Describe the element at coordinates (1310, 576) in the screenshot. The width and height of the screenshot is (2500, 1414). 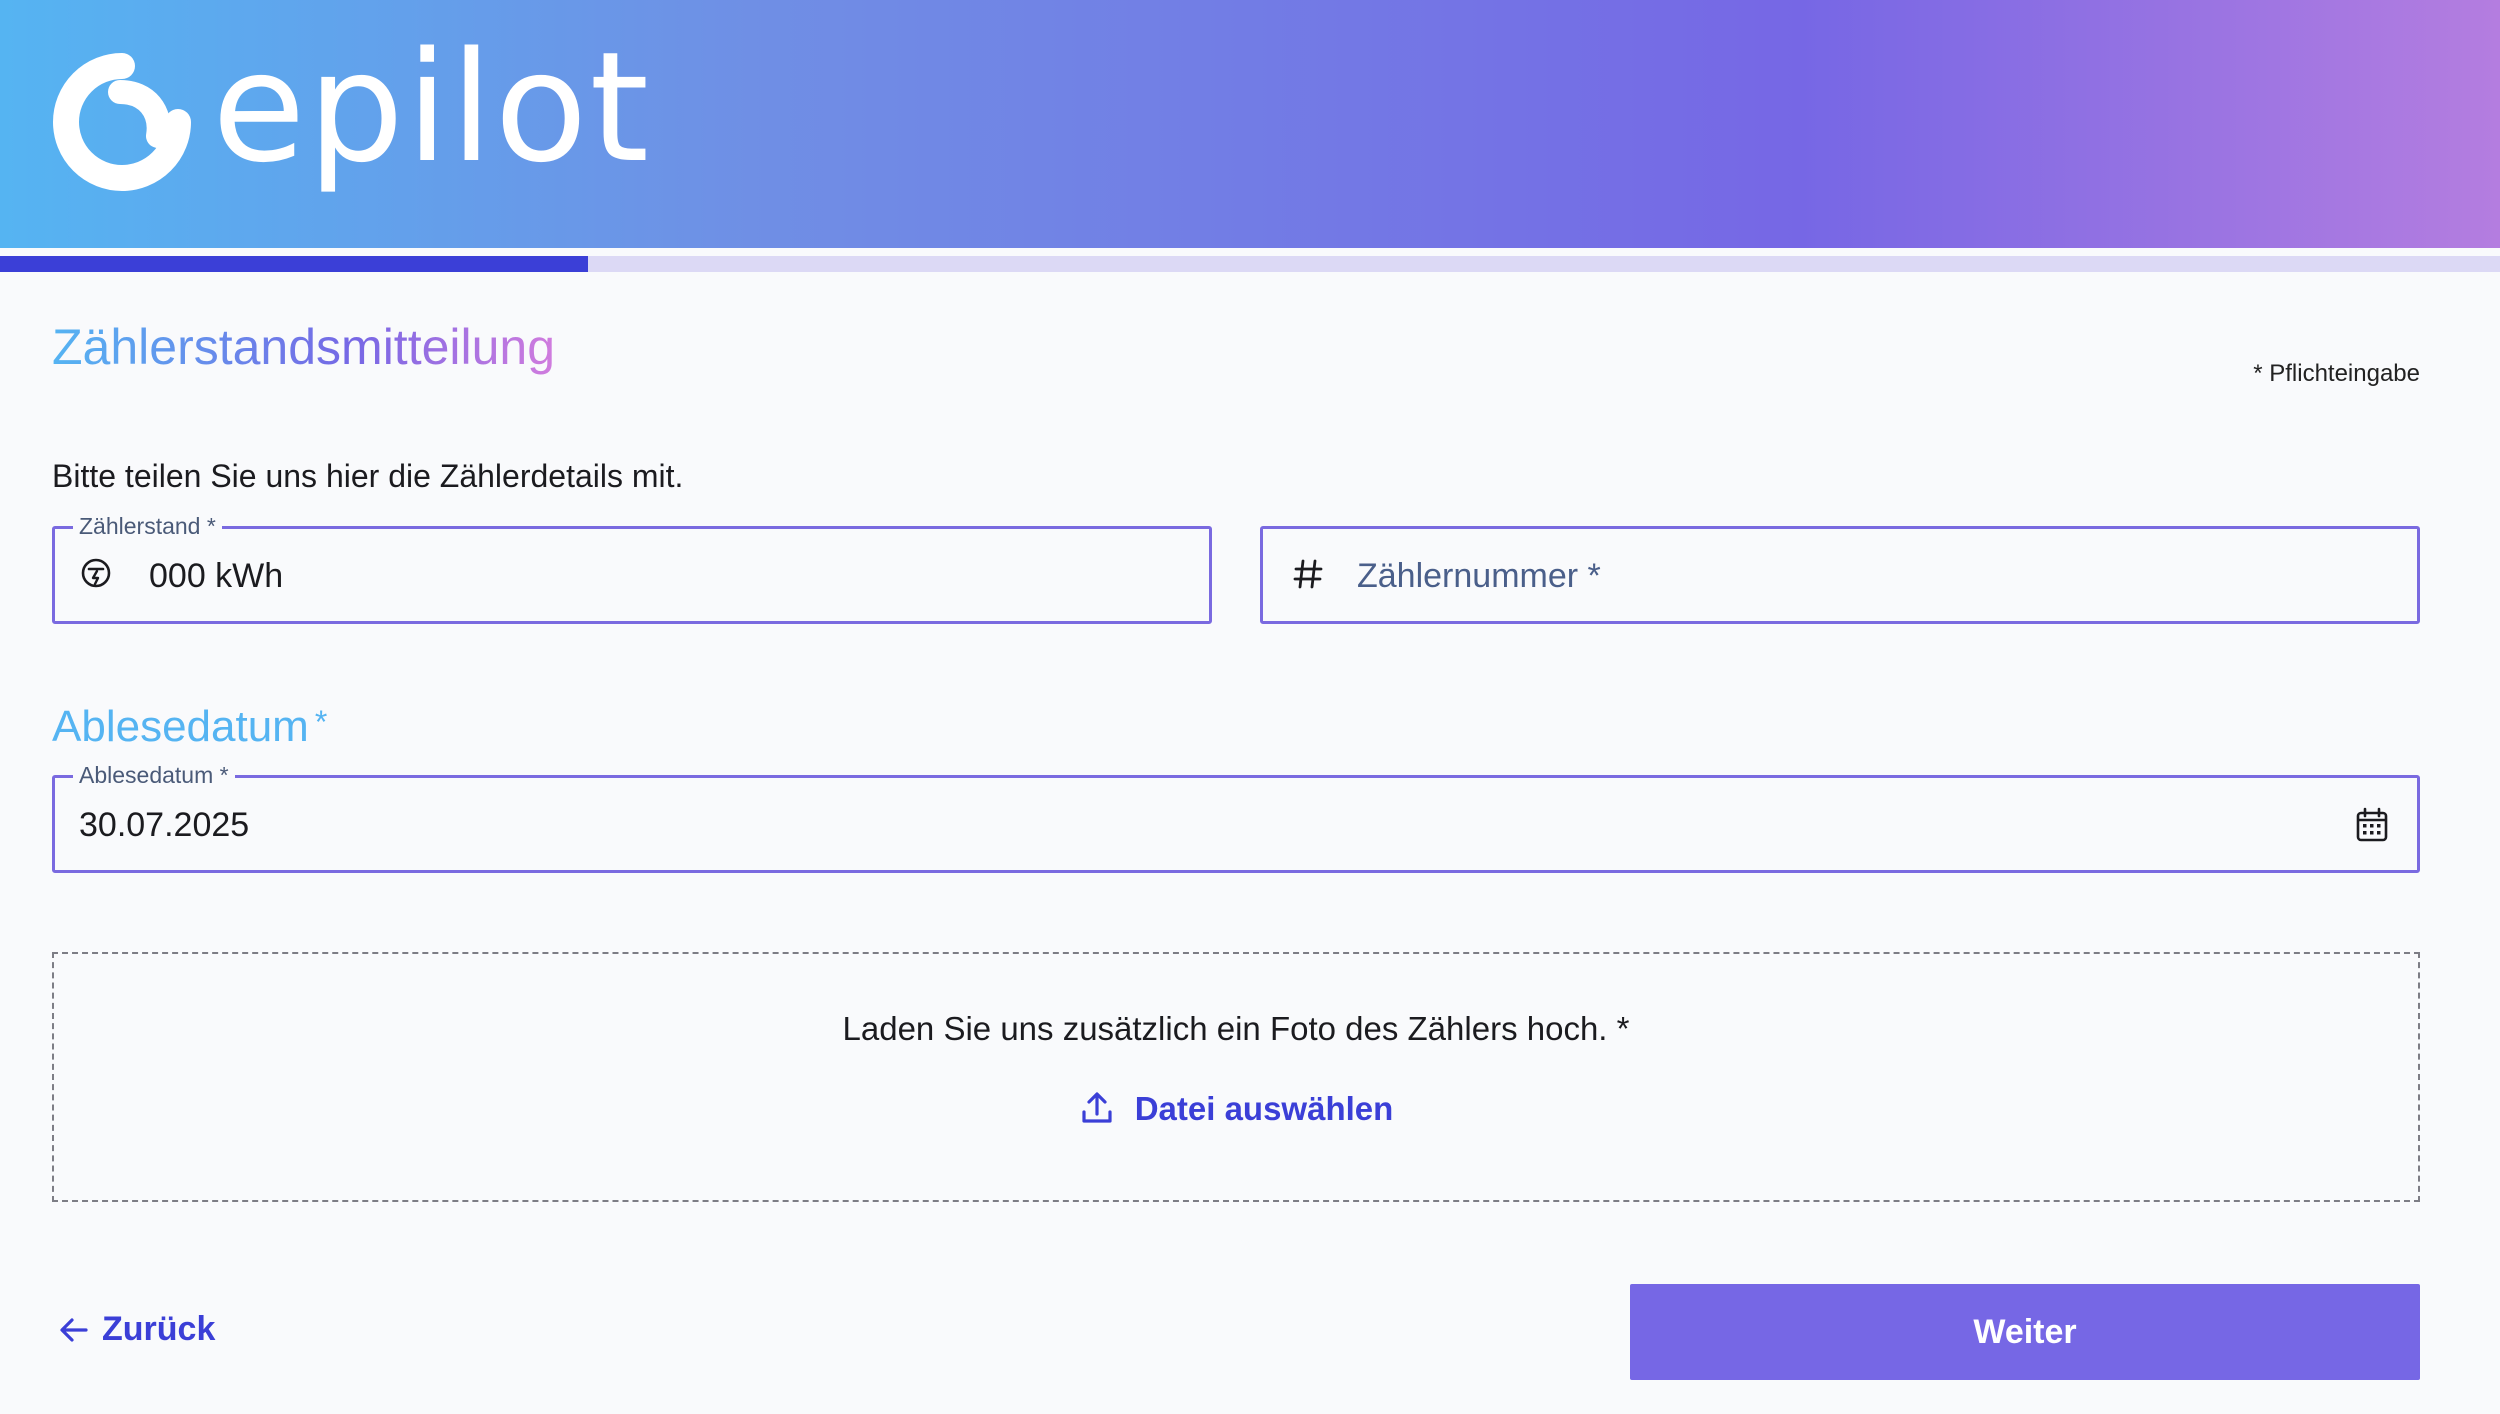
I see `hash-icon` at that location.